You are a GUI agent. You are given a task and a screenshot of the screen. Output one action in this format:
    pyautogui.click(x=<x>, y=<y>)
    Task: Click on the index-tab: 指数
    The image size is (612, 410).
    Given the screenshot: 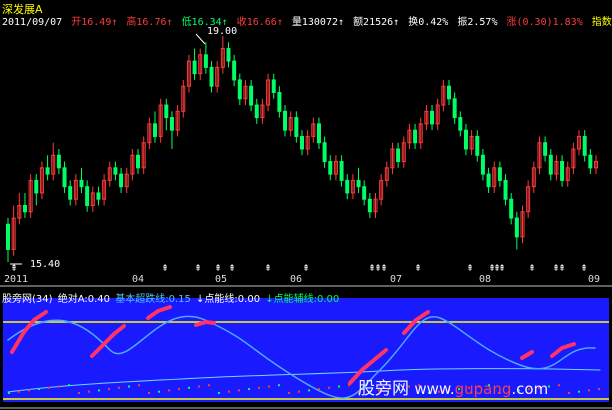 What is the action you would take?
    pyautogui.click(x=602, y=22)
    